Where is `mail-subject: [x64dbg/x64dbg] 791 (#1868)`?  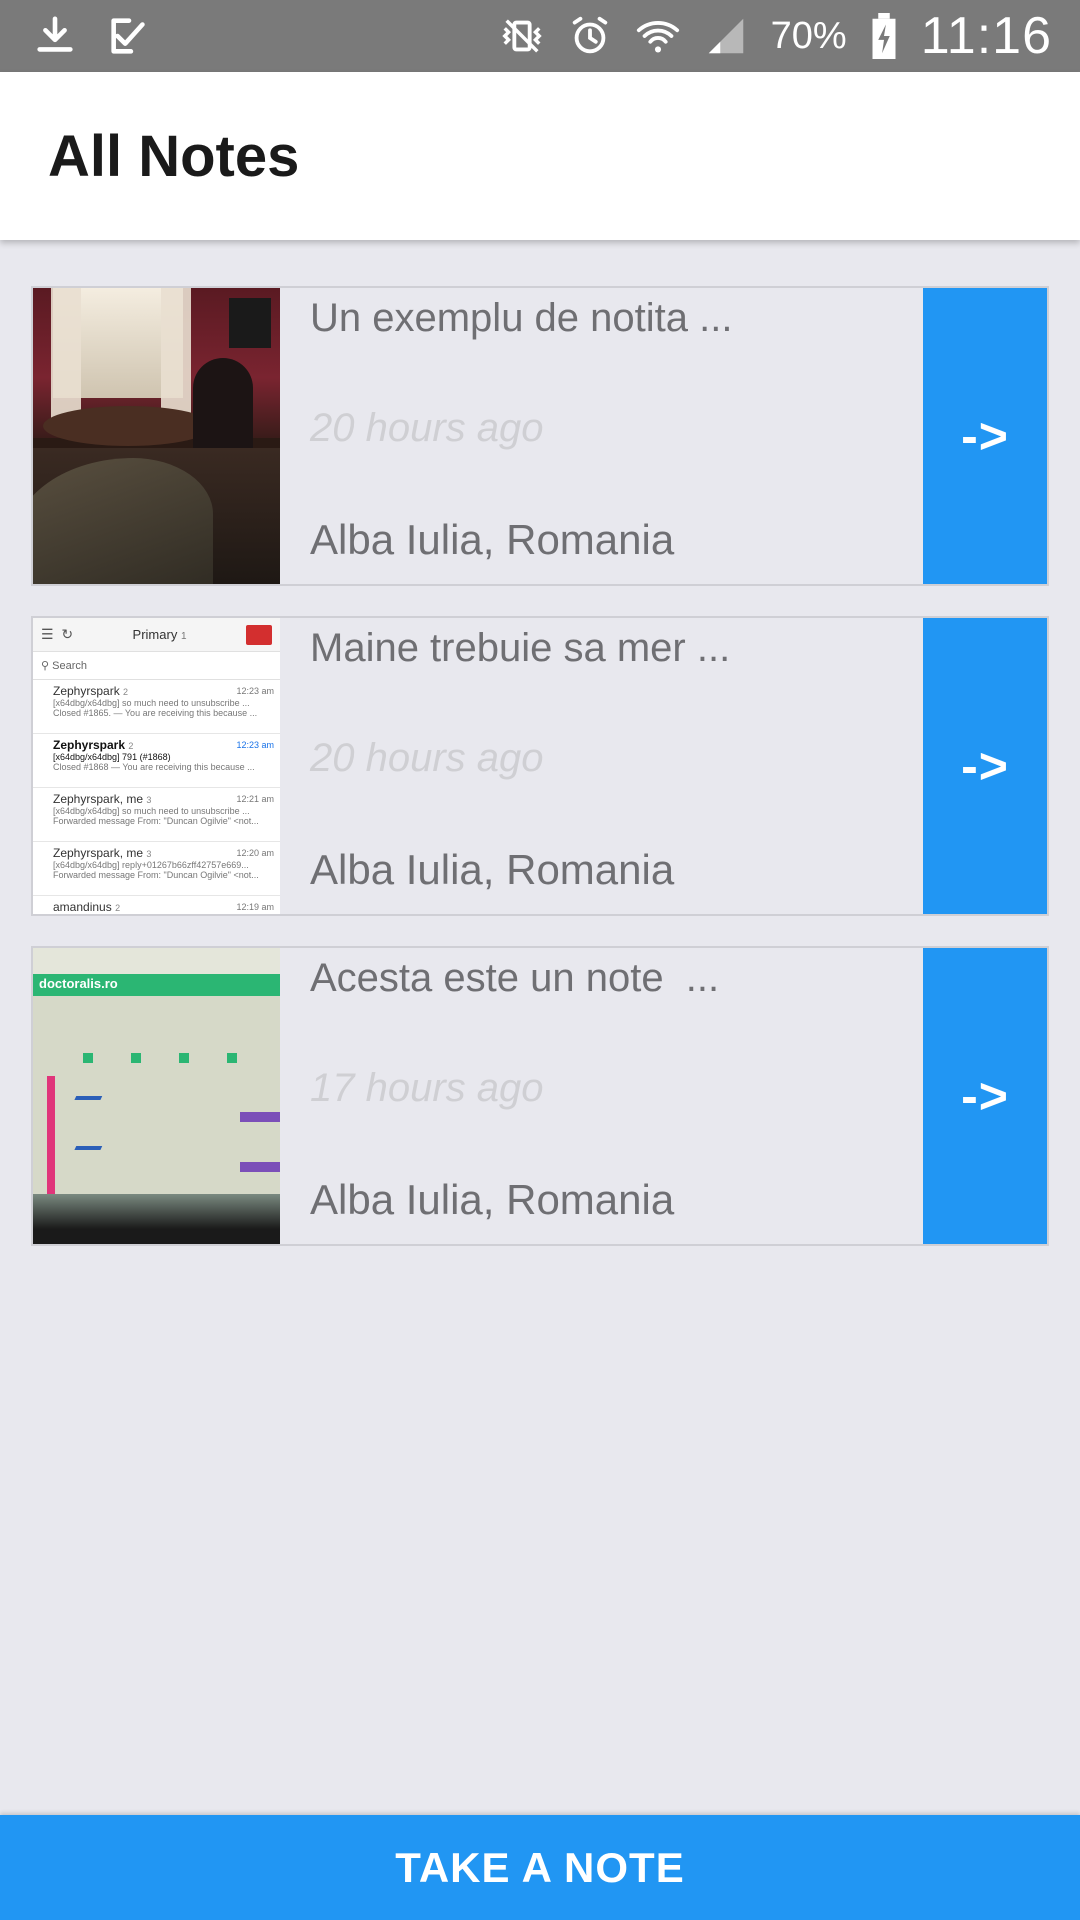
mail-subject: [x64dbg/x64dbg] 791 (#1868) is located at coordinates (112, 757).